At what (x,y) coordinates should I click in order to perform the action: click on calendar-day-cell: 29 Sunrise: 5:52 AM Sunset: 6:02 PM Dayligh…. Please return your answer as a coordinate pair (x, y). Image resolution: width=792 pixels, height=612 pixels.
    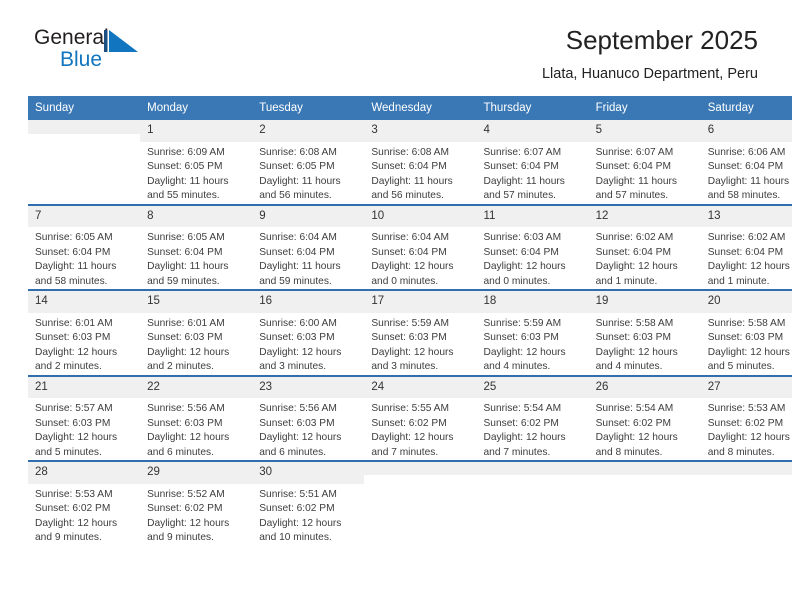
    Looking at the image, I should click on (196, 503).